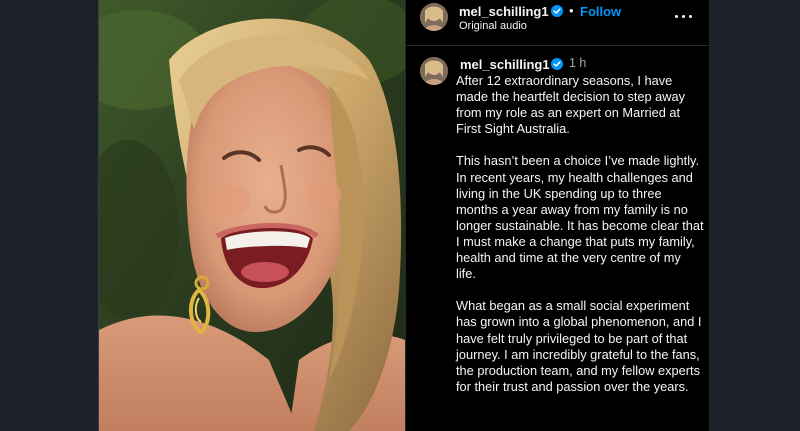 Image resolution: width=800 pixels, height=431 pixels. I want to click on left-background, so click(49, 215).